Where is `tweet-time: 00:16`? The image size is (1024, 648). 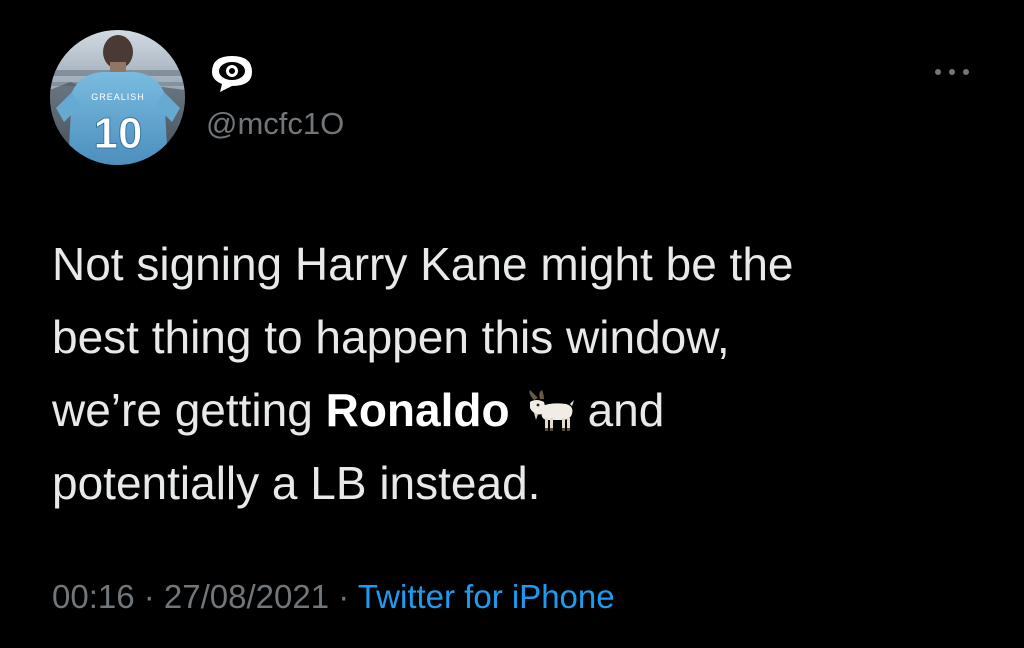 tweet-time: 00:16 is located at coordinates (93, 596).